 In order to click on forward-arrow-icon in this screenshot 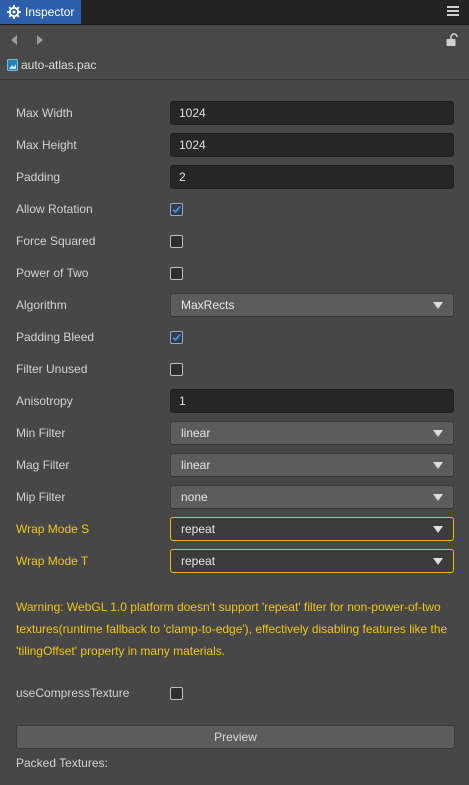, I will do `click(40, 40)`.